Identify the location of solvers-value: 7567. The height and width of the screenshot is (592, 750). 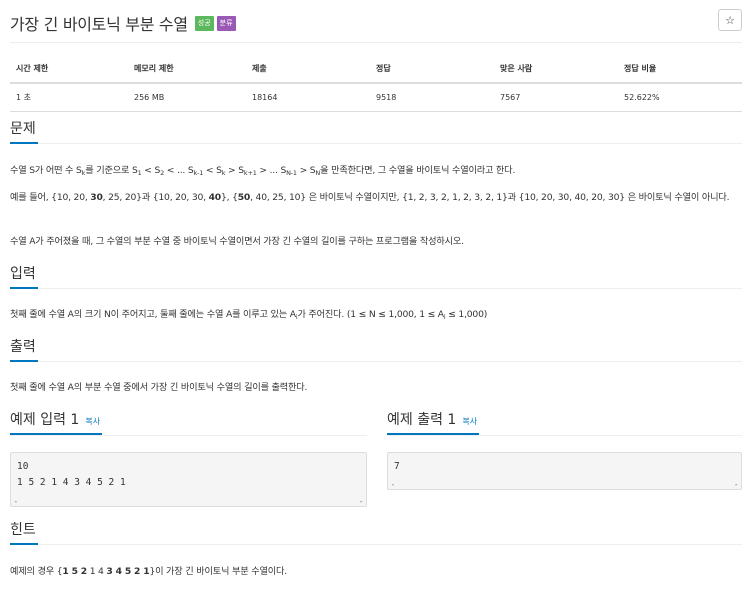
(556, 97).